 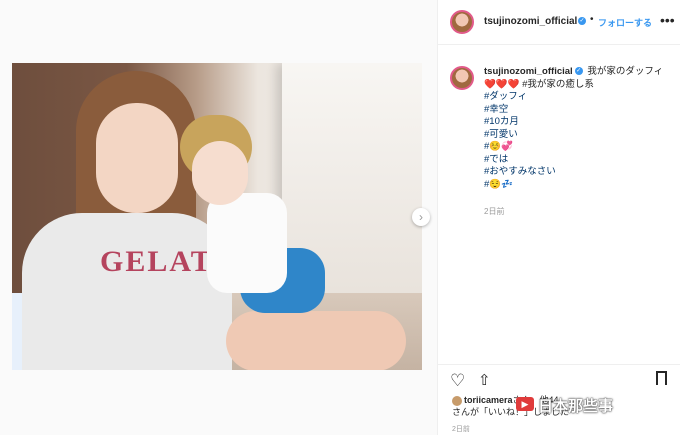 I want to click on hashtag-link: #可愛い, so click(x=579, y=135).